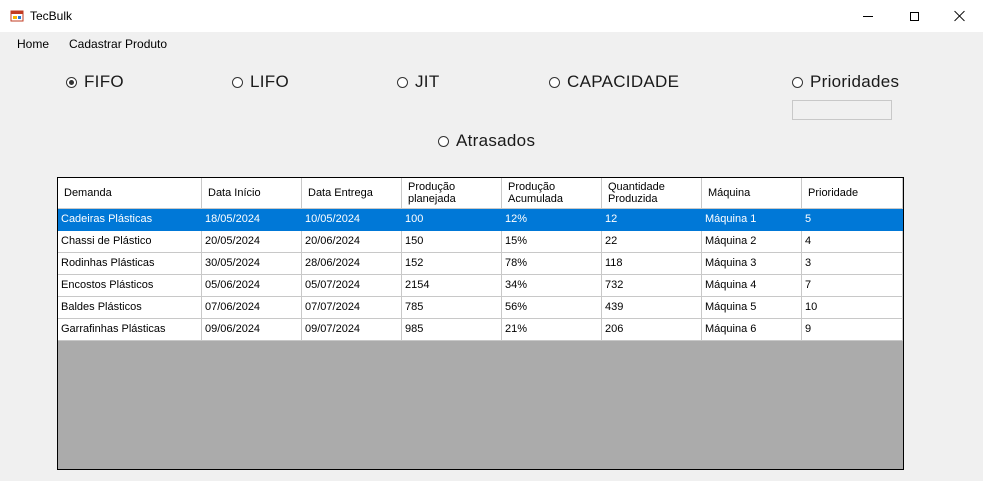  I want to click on maximize-button, so click(914, 16).